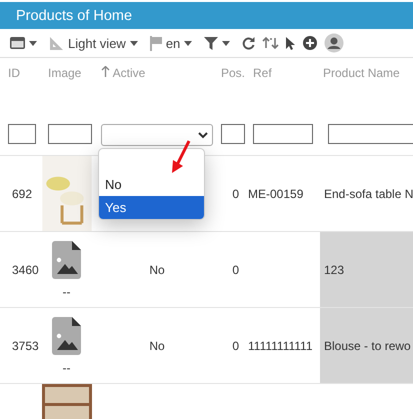  Describe the element at coordinates (366, 89) in the screenshot. I see `column-header: Product Name` at that location.